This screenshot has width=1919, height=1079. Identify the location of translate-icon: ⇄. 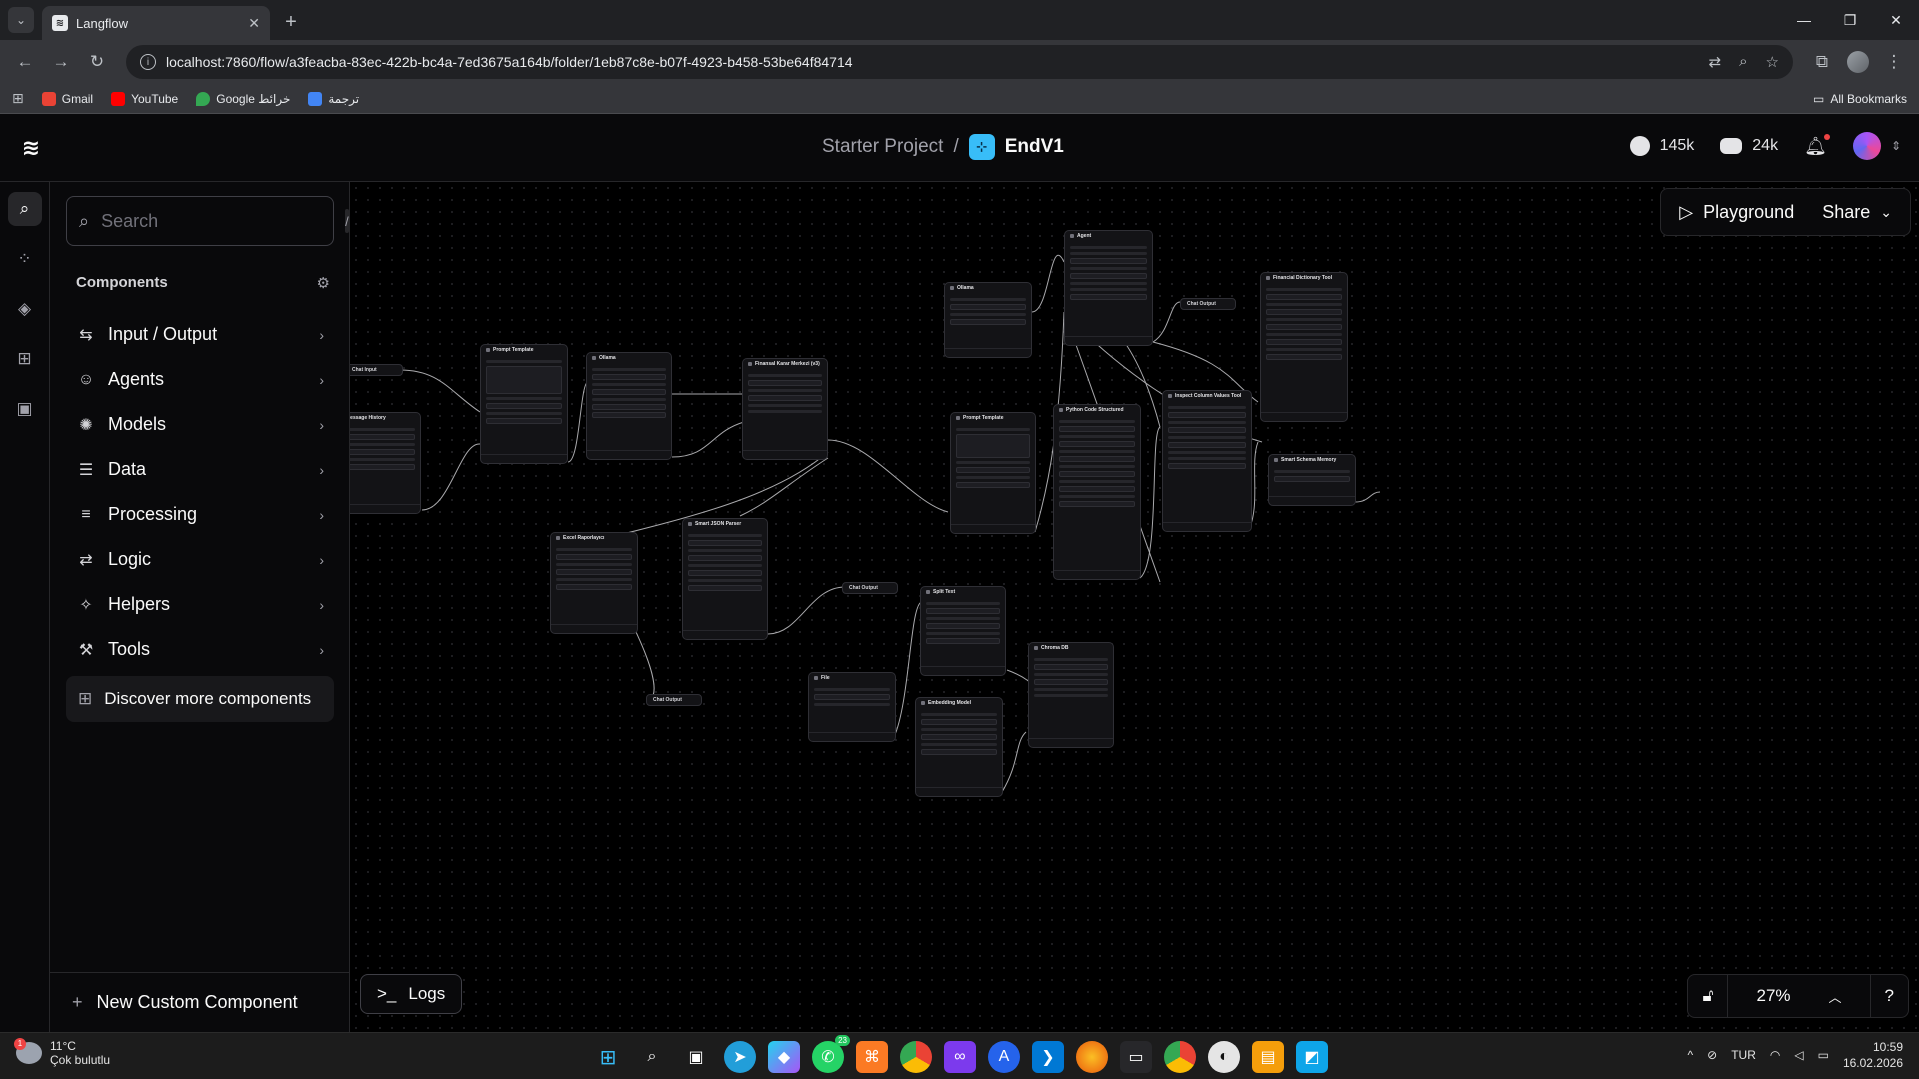
(1715, 62).